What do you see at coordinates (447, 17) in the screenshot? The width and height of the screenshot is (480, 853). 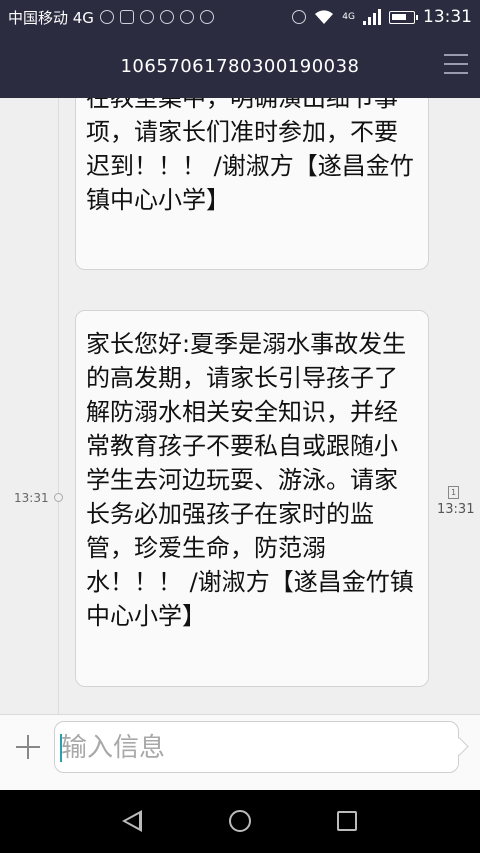 I see `status-time: 13:31` at bounding box center [447, 17].